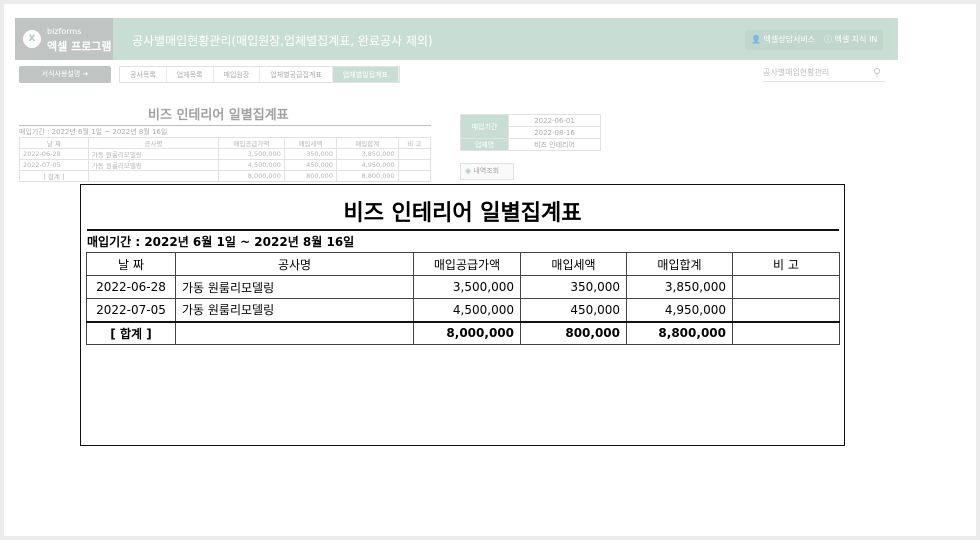 The height and width of the screenshot is (540, 980). What do you see at coordinates (237, 74) in the screenshot?
I see `tab-ledger: 매입원장` at bounding box center [237, 74].